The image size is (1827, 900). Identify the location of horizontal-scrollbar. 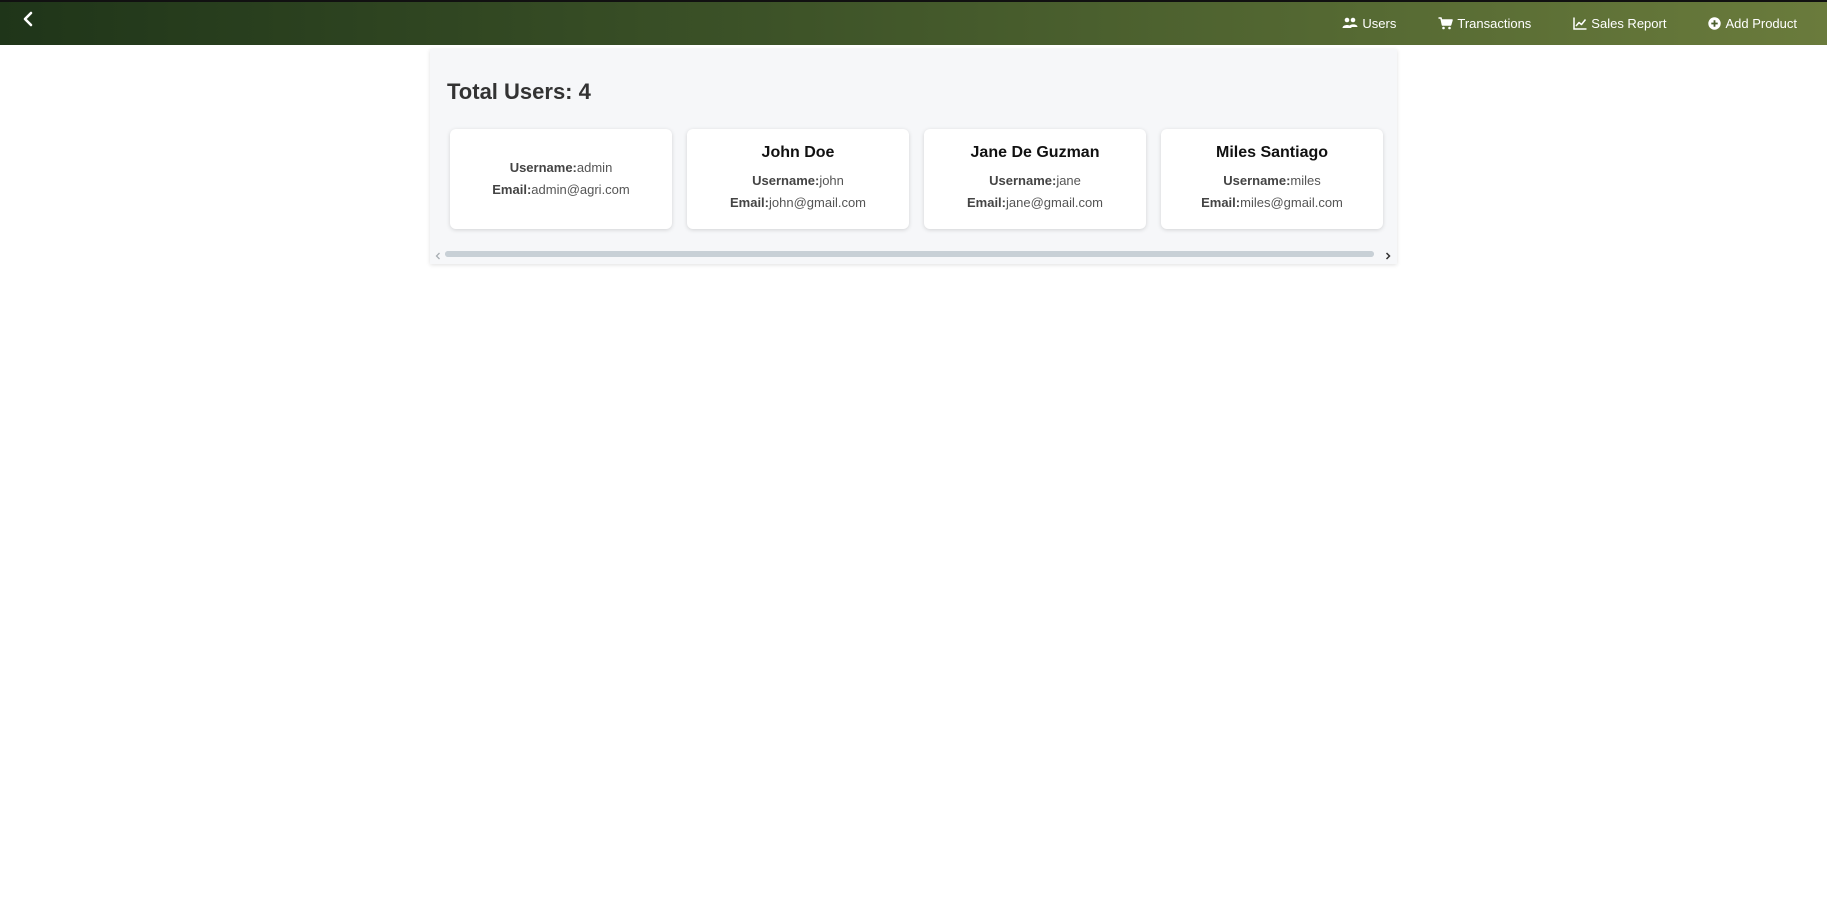
(909, 254).